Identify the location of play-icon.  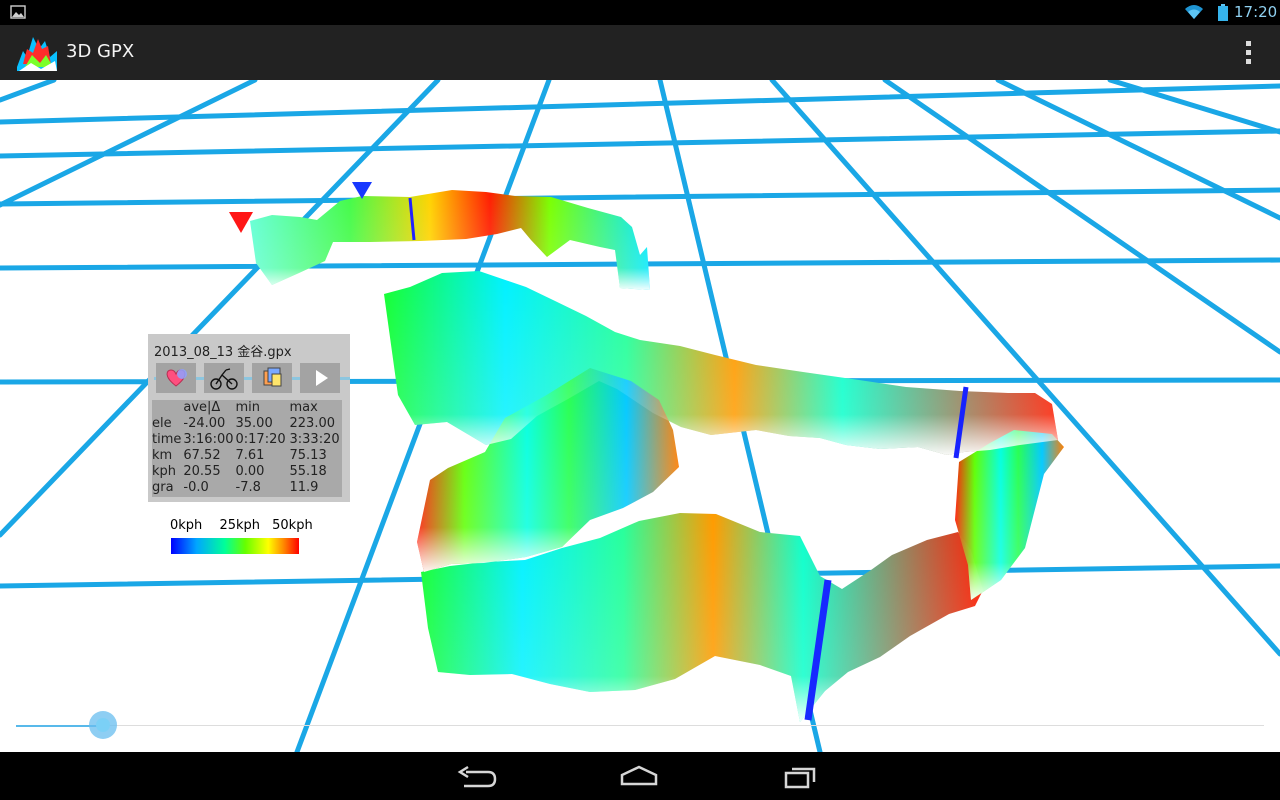
(322, 378).